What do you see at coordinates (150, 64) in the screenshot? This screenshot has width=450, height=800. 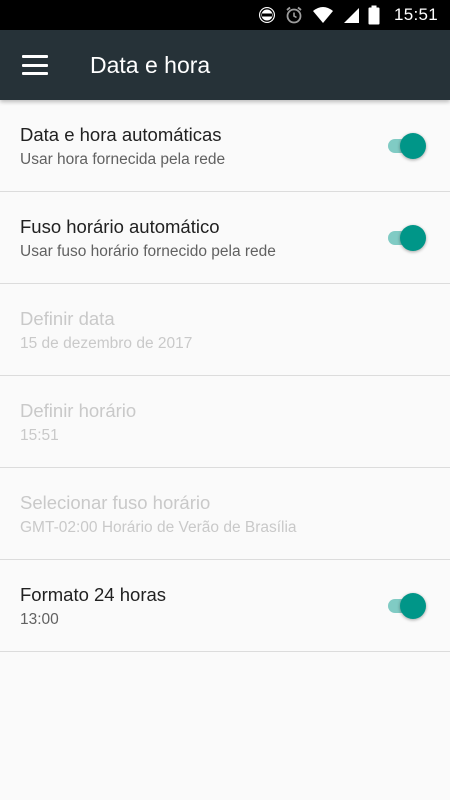 I see `page-title: Data e hora` at bounding box center [150, 64].